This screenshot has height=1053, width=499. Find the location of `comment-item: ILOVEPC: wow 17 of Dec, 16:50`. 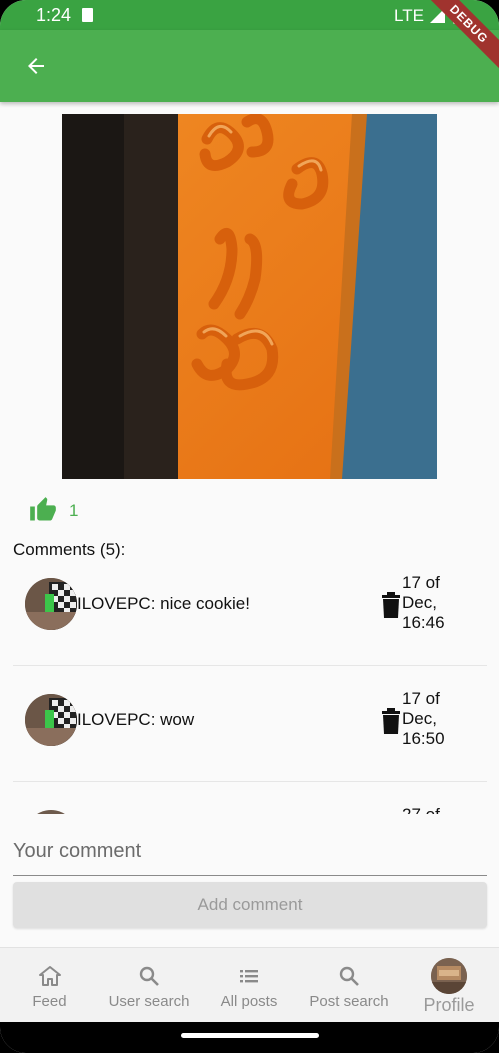

comment-item: ILOVEPC: wow 17 of Dec, 16:50 is located at coordinates (250, 724).